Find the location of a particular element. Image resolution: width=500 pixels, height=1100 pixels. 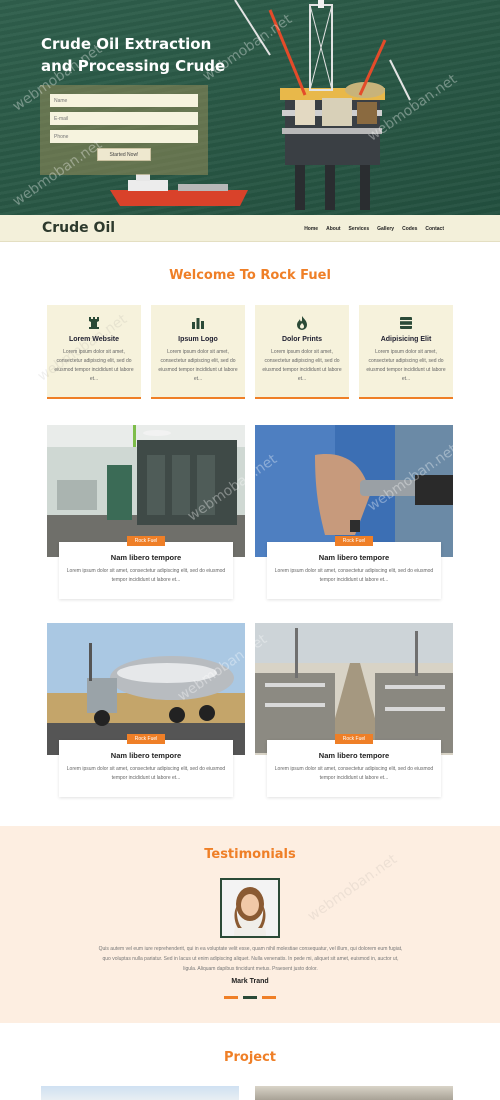

barrel-icon is located at coordinates (406, 323).